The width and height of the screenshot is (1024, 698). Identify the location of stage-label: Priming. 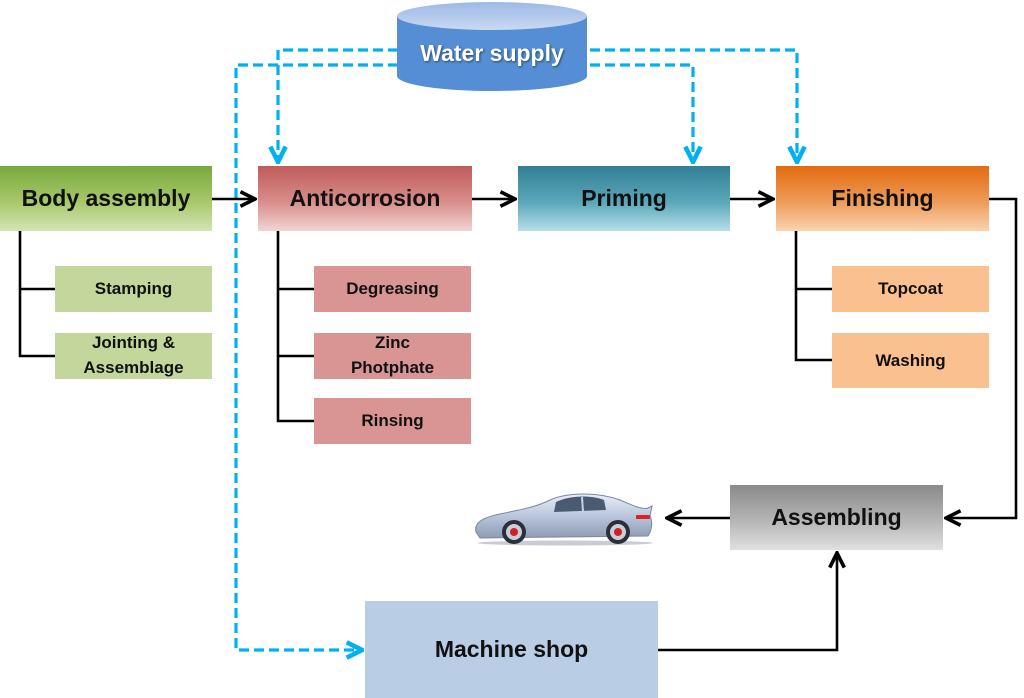
(624, 198).